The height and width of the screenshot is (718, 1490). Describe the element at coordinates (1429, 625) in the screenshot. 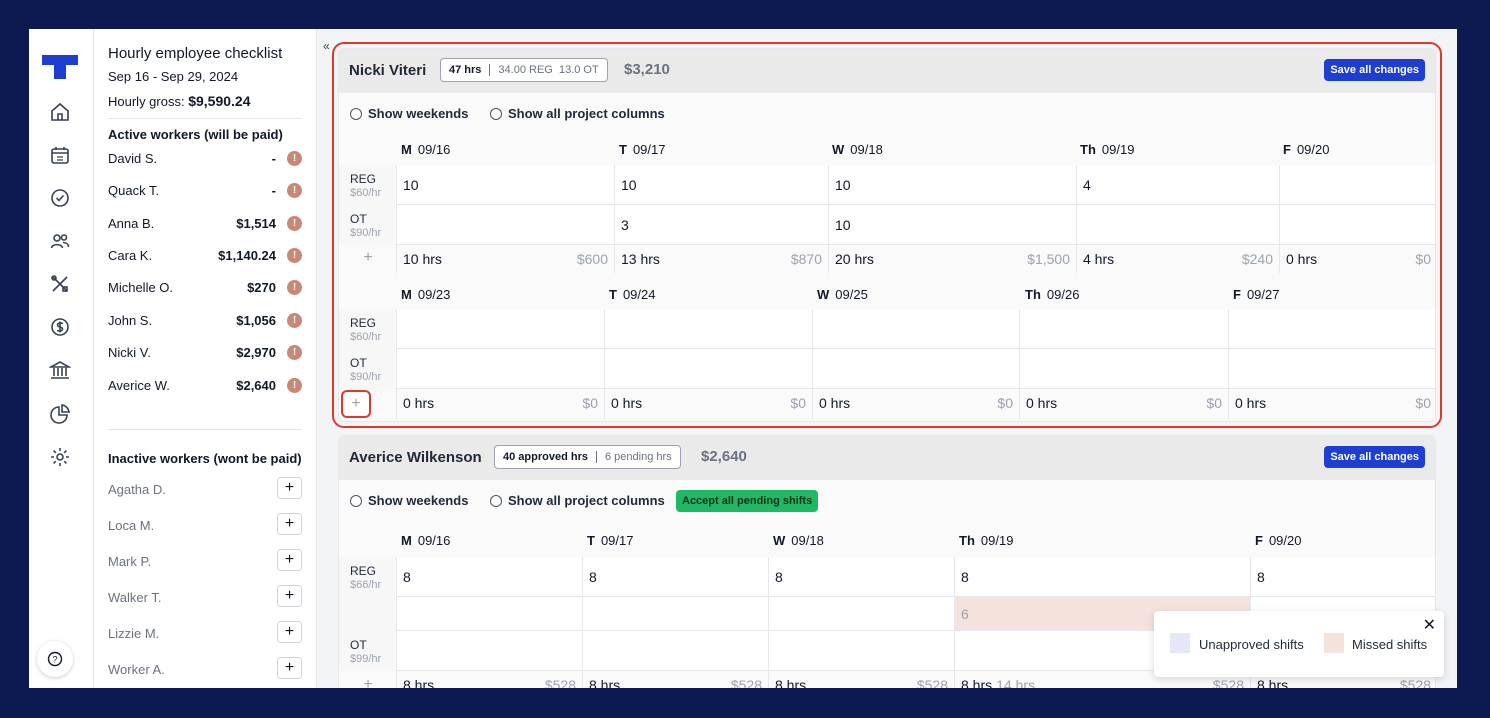

I see `close-icon: ✕` at that location.